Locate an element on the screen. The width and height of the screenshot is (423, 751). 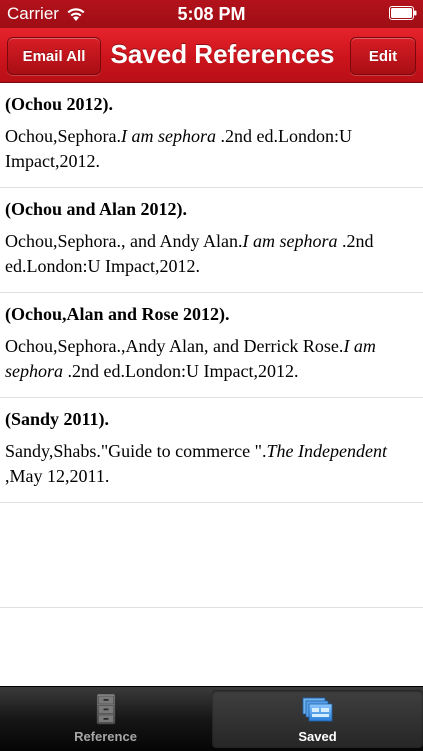
reference-title: (Ochou and Alan 2012). is located at coordinates (96, 209).